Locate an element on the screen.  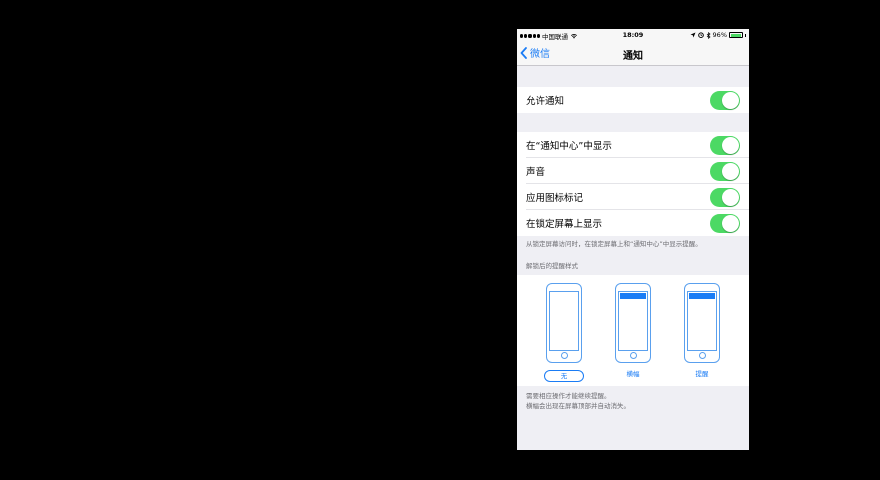
lock-screen-footnote: 从锁定屏幕访问时，在锁定屏幕上和“通知中心”中显示提醒。 is located at coordinates (614, 244).